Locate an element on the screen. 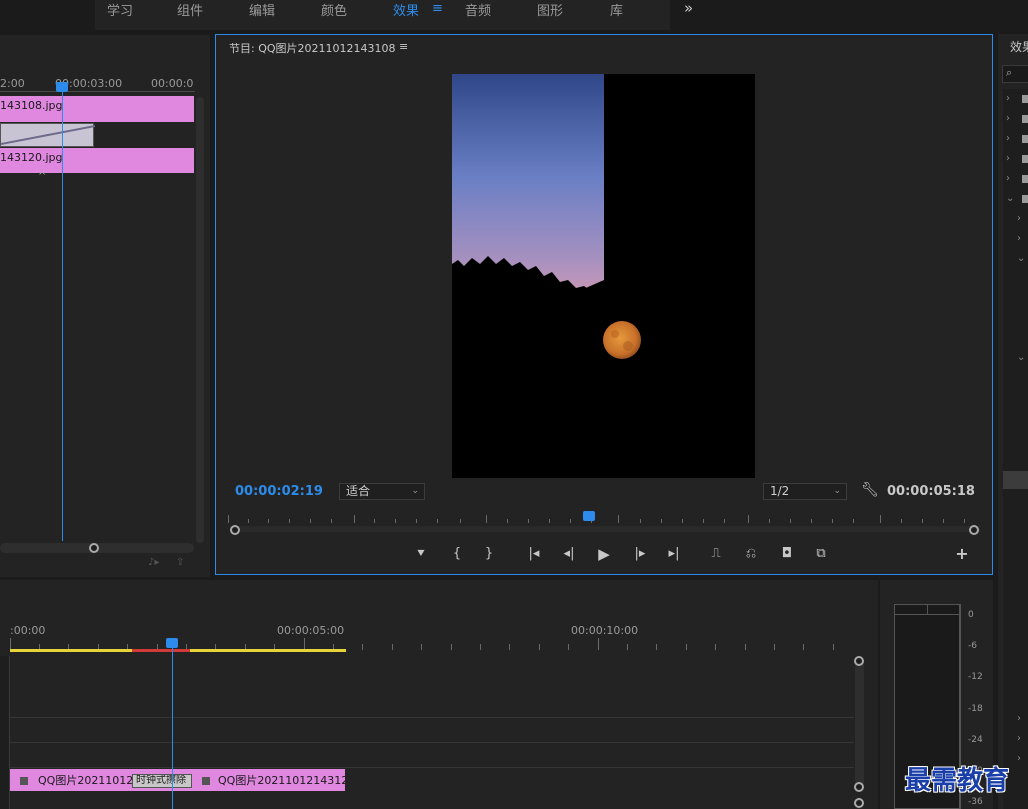  lift-icon: ⎍ is located at coordinates (716, 555).